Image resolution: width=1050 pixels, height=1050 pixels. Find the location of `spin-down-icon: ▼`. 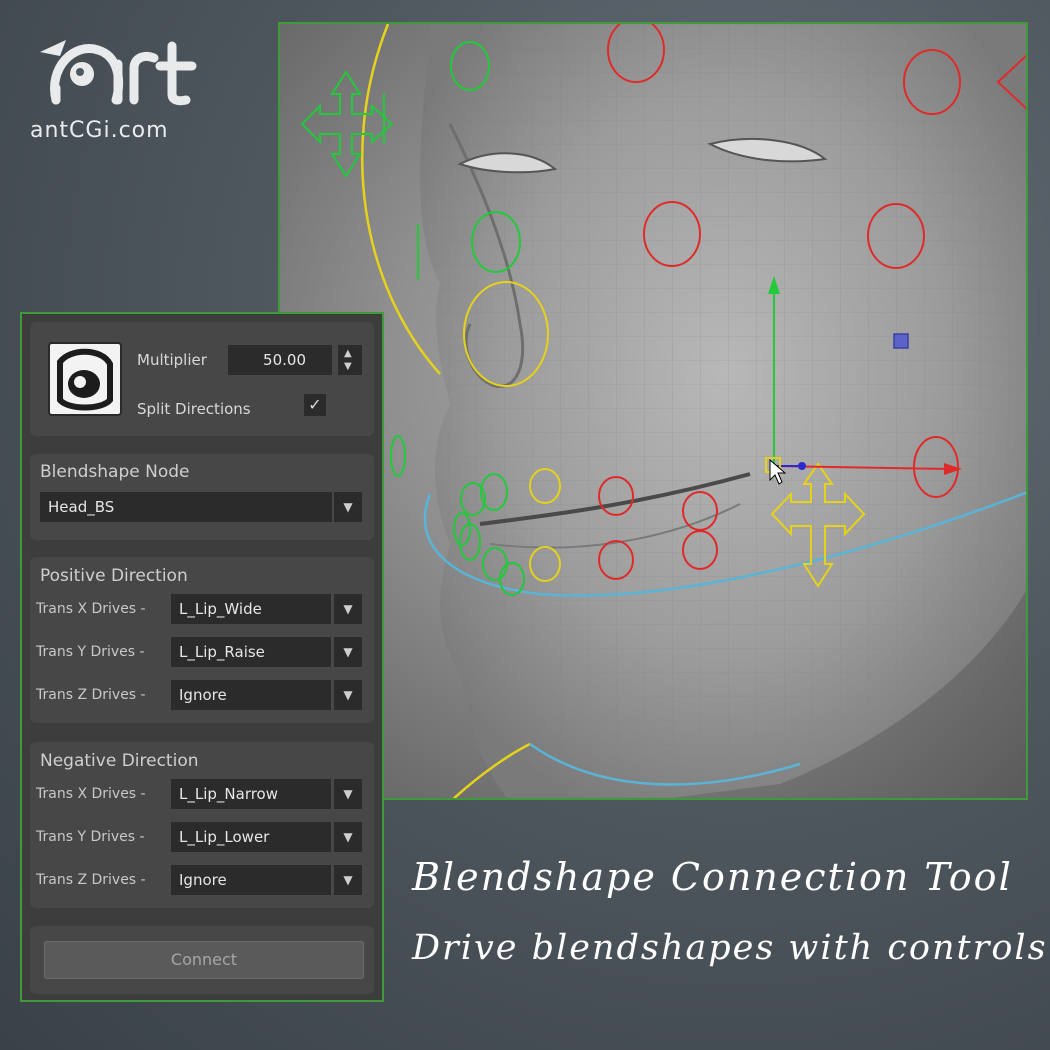

spin-down-icon: ▼ is located at coordinates (348, 367).